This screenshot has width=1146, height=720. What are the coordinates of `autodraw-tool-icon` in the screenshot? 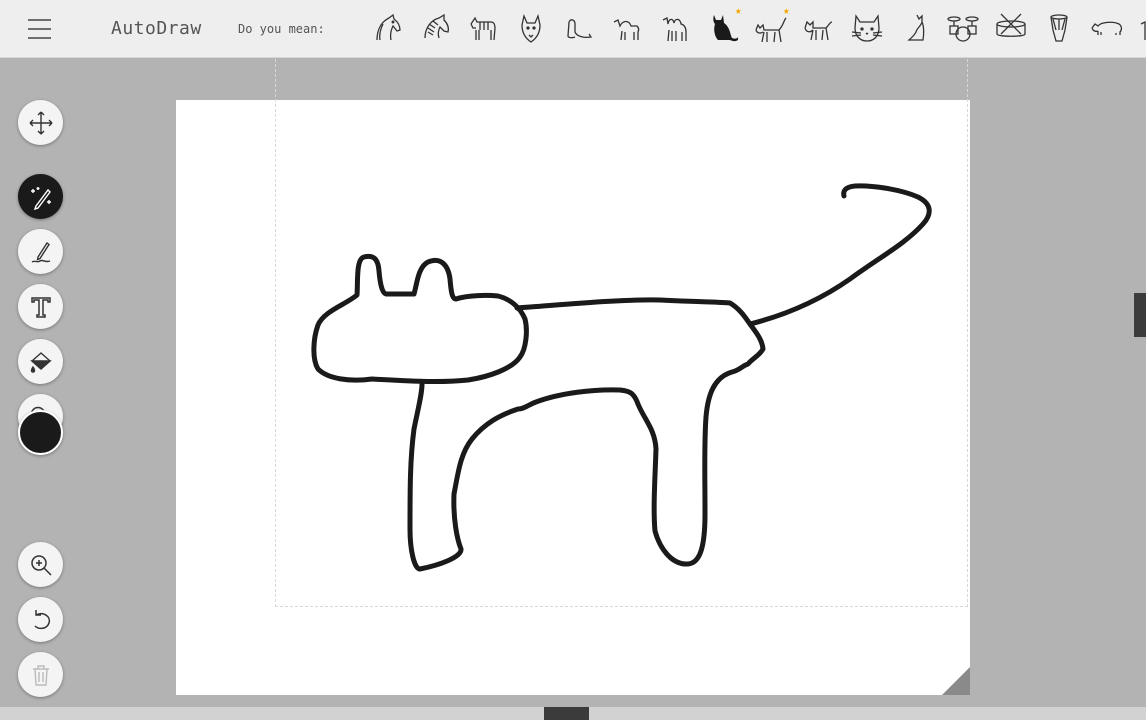 It's located at (40, 196).